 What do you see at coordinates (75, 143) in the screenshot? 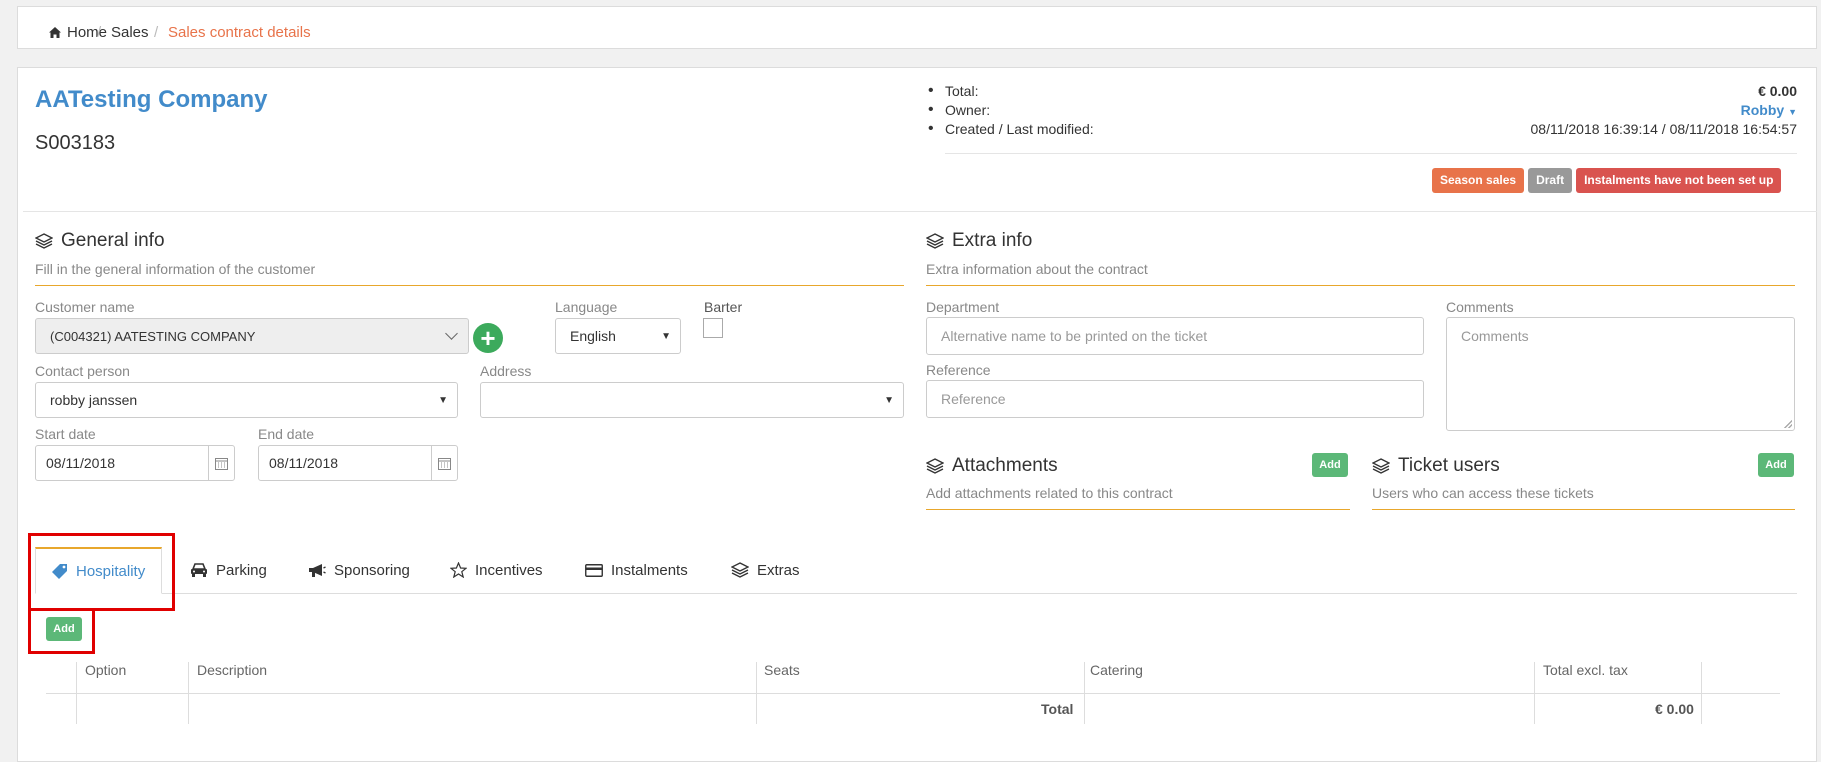
I see `contract-number: S003183` at bounding box center [75, 143].